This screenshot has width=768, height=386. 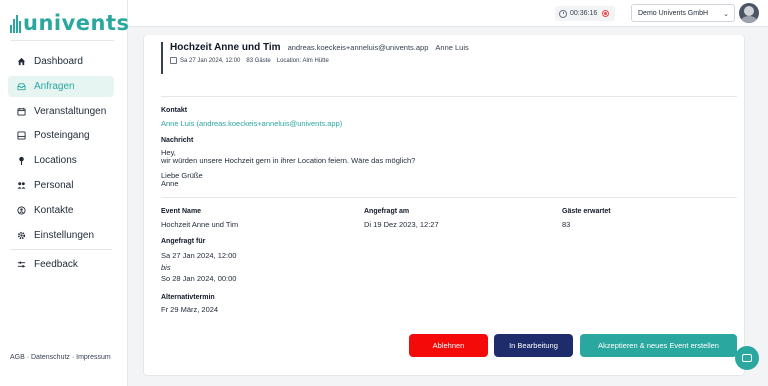 I want to click on sidebar-item-label: Feedback, so click(x=56, y=265).